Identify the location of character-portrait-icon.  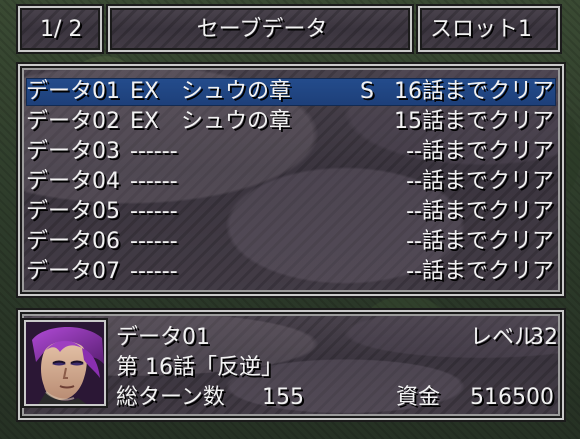
(65, 363).